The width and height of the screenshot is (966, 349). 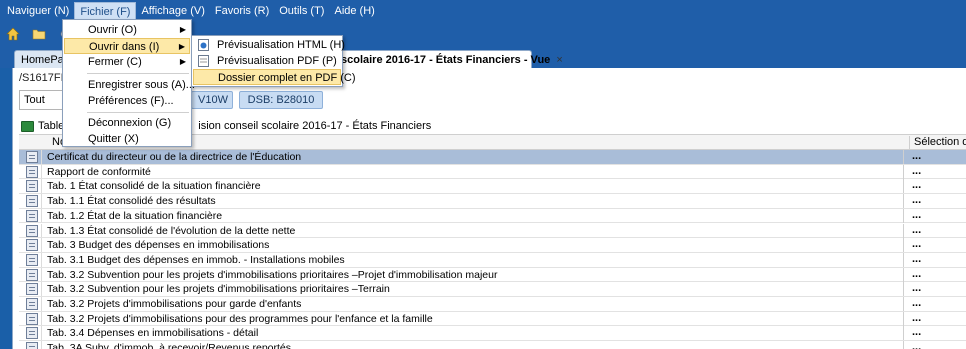 I want to click on menu-item-label: Ouvrir (O), so click(x=112, y=30).